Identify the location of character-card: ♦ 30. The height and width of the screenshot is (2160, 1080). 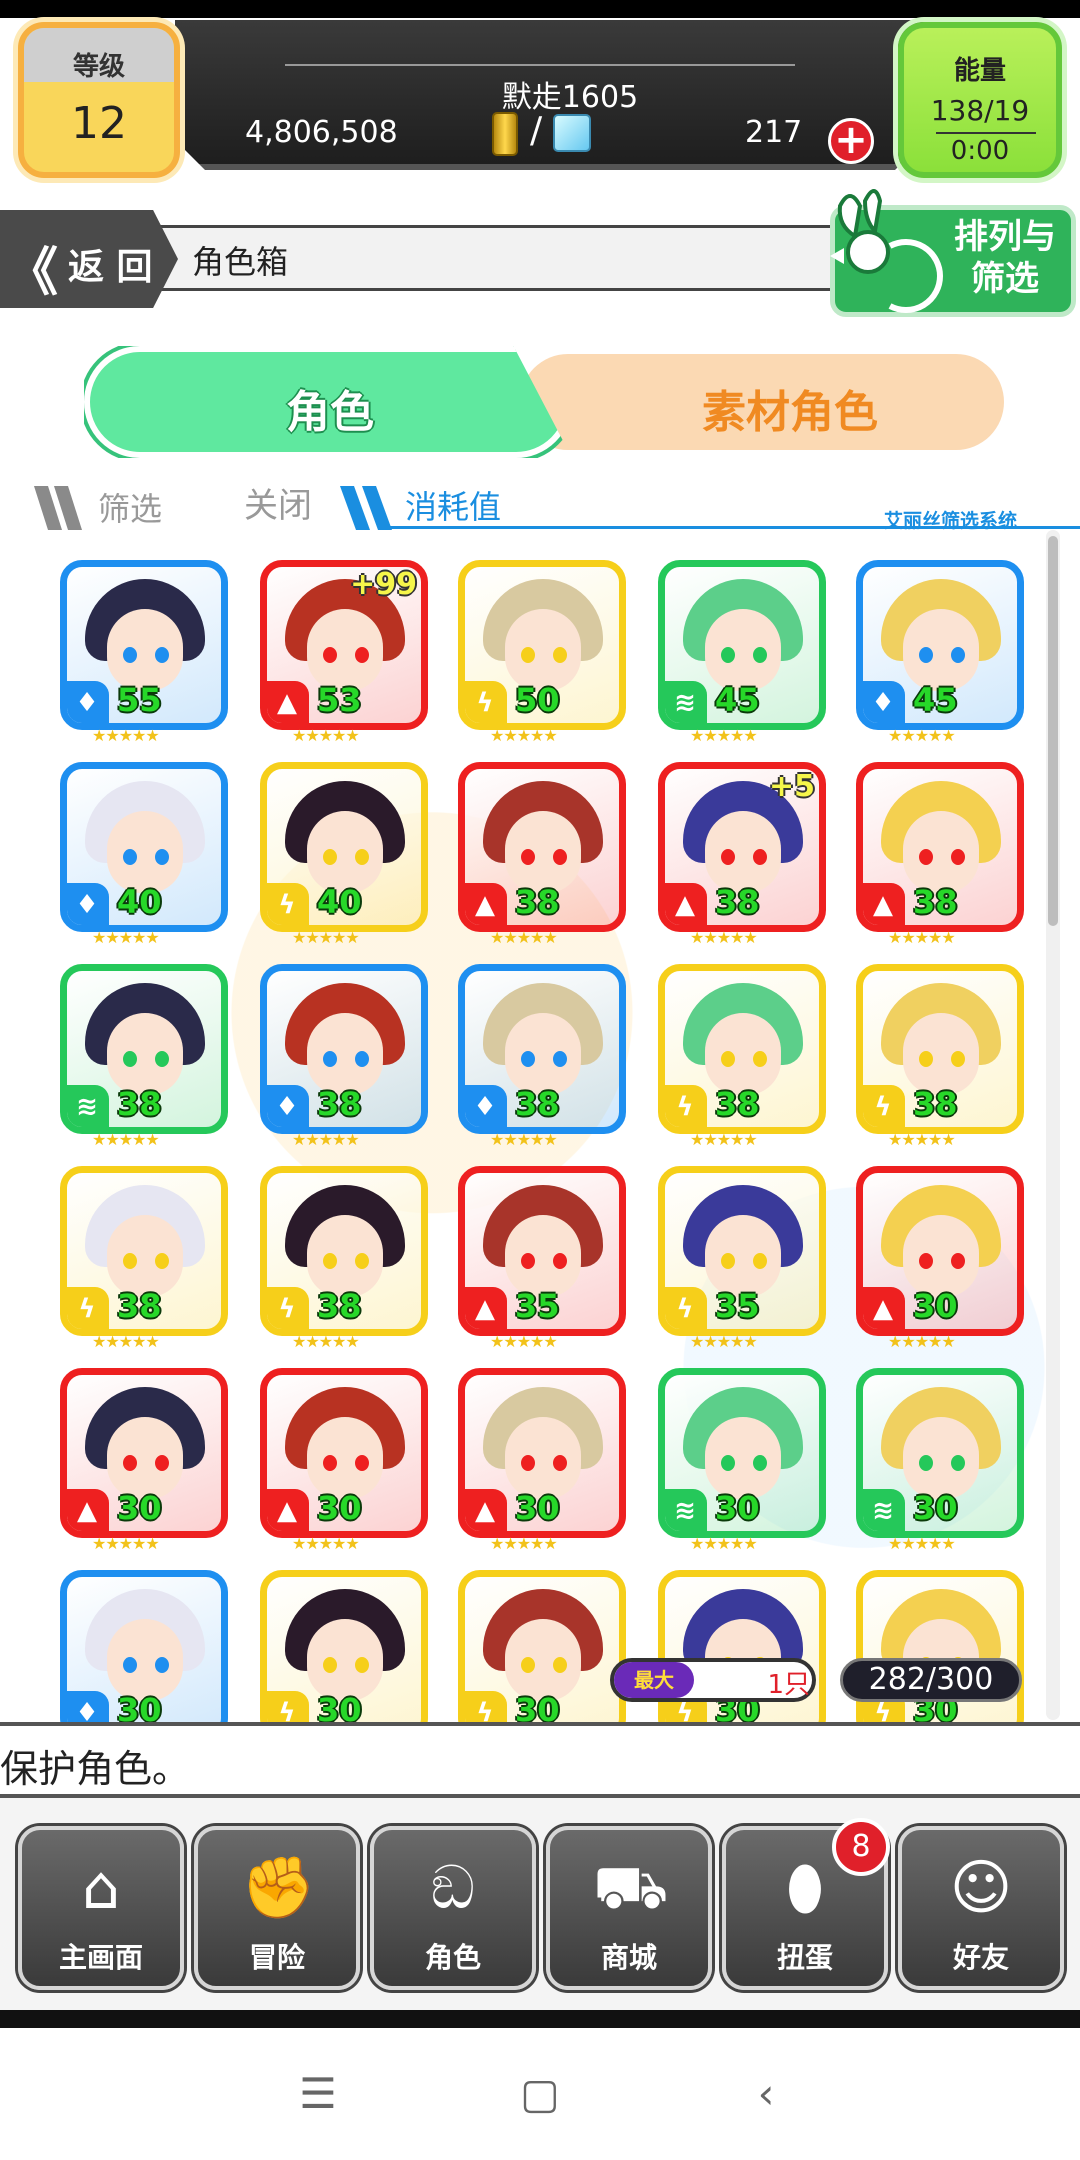
(144, 1646).